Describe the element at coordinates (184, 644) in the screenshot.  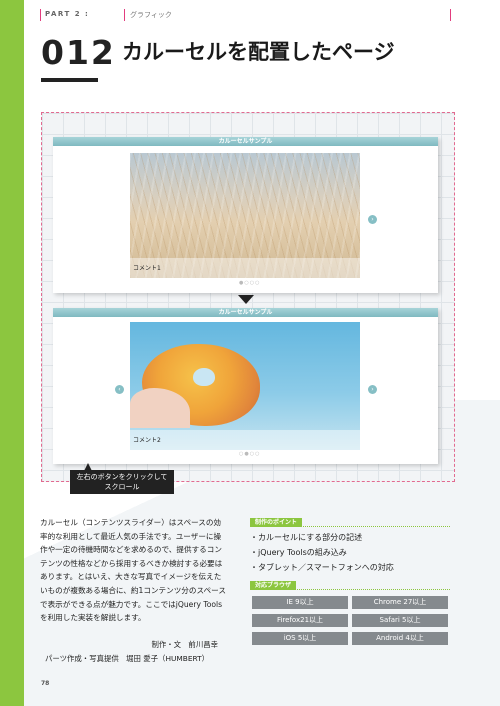
I see `author-credit: 制作・文 前川昌幸` at that location.